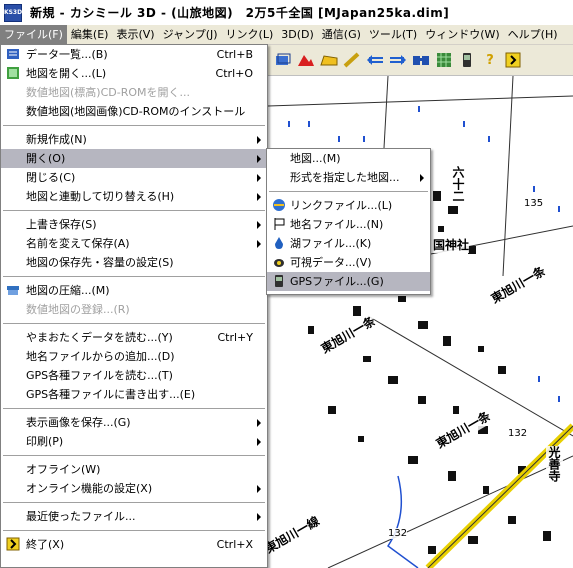  Describe the element at coordinates (250, 34) in the screenshot. I see `menu-link: リンク(L)` at that location.